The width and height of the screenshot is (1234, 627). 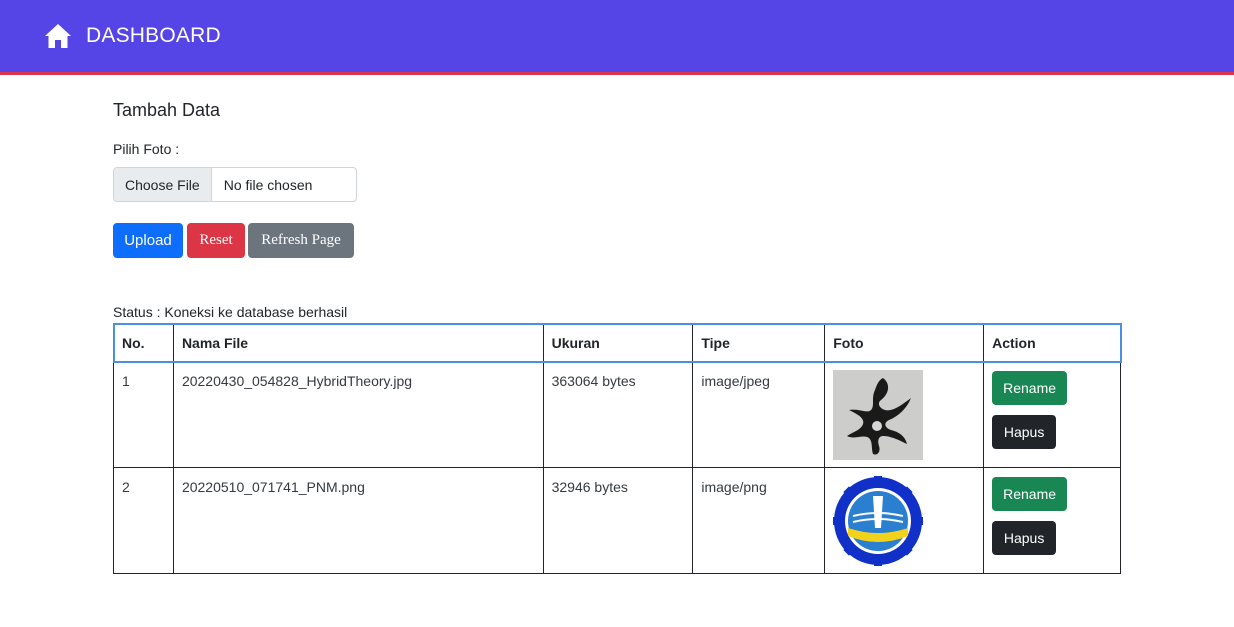 What do you see at coordinates (904, 342) in the screenshot?
I see `header-foto: Foto` at bounding box center [904, 342].